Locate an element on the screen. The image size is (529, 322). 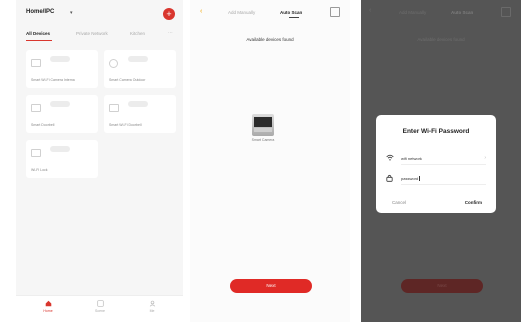
camera-icon is located at coordinates (36, 63).